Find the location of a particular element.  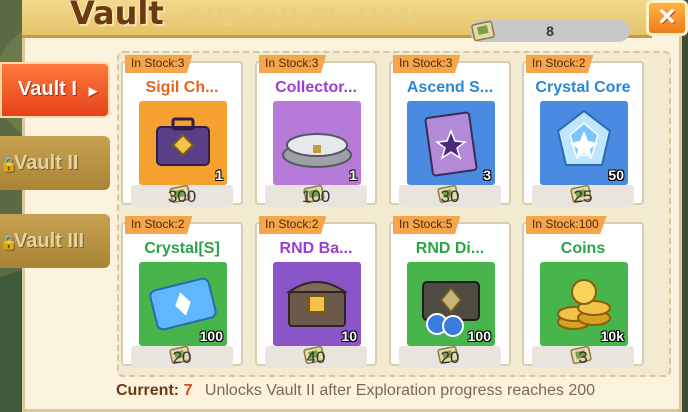

price-tag: 40 is located at coordinates (316, 356).